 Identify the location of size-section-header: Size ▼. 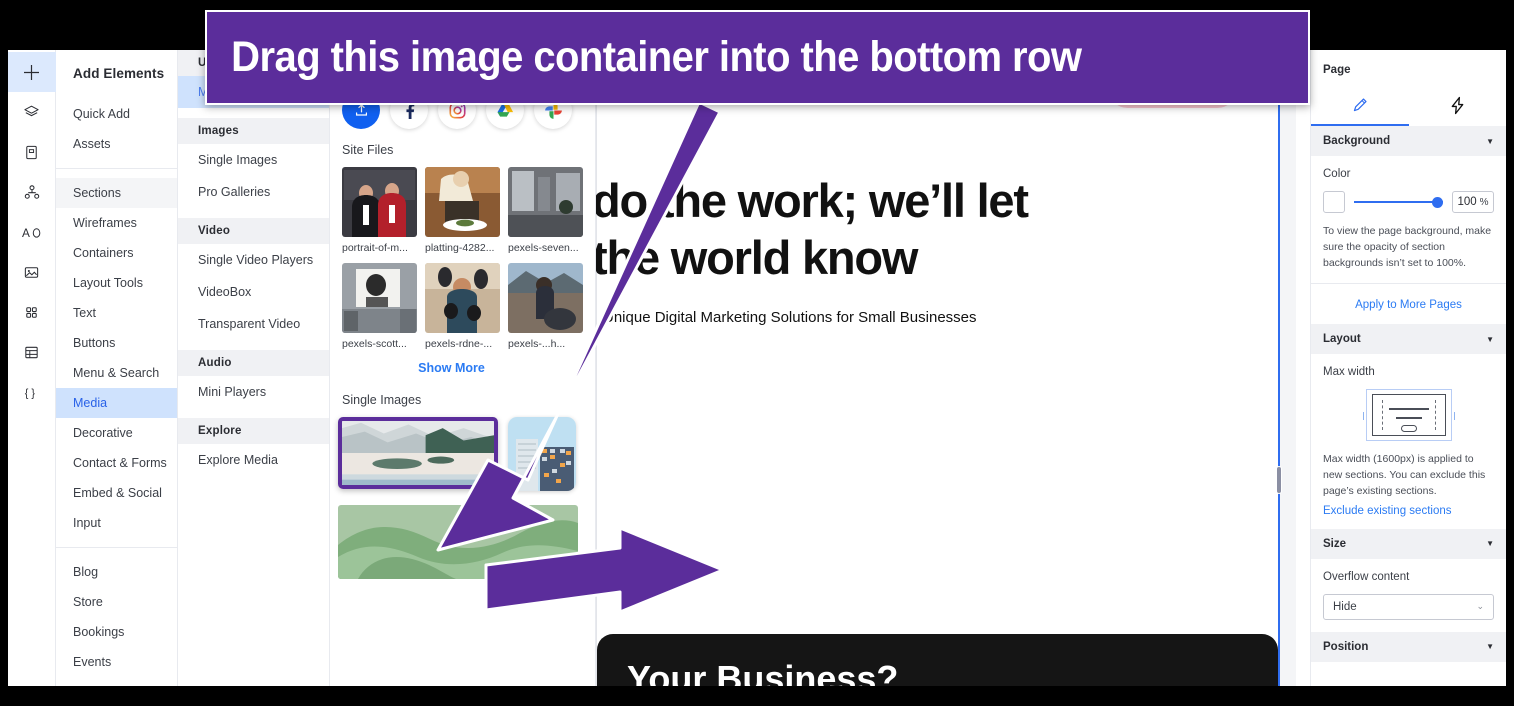
(1408, 543).